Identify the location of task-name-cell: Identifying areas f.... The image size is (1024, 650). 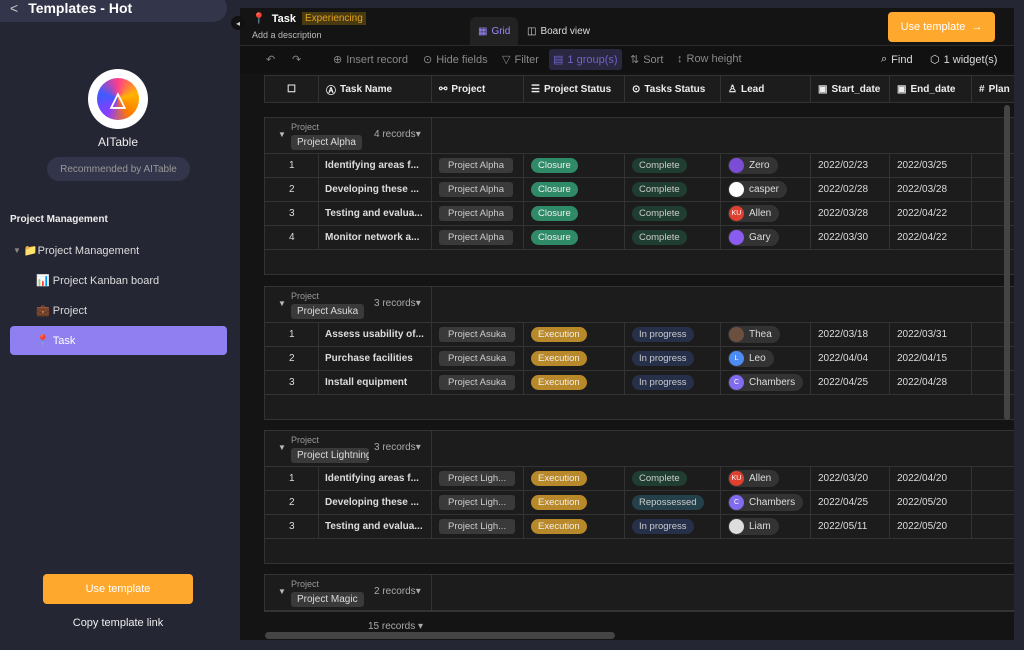
(375, 165).